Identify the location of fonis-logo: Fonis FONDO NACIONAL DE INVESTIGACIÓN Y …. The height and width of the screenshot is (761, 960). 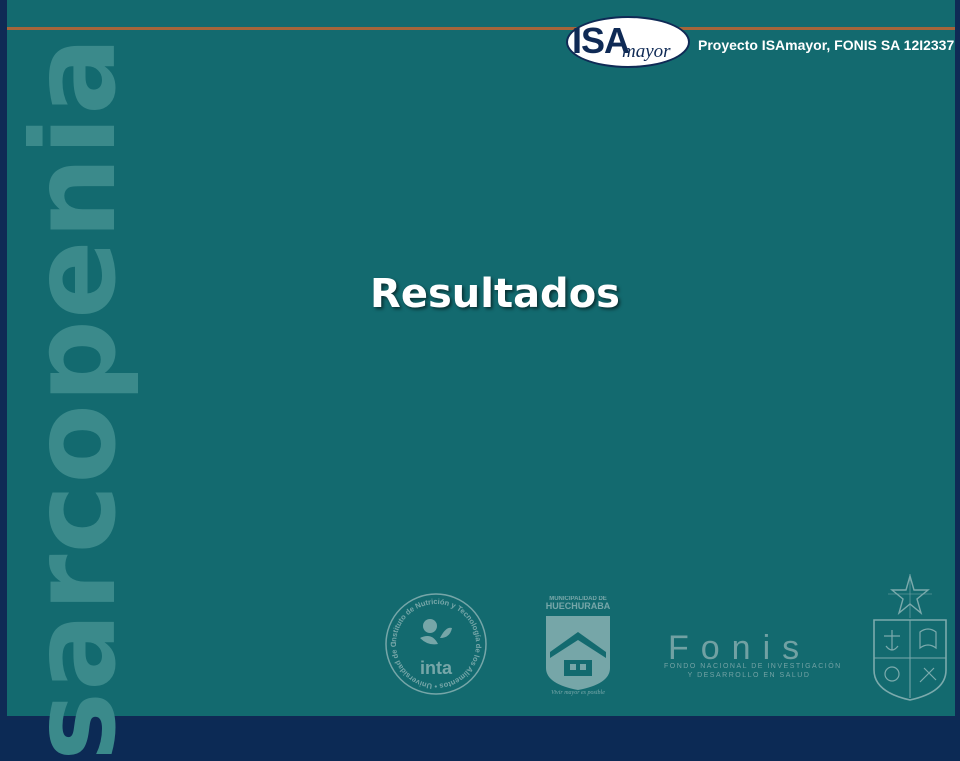
(753, 654).